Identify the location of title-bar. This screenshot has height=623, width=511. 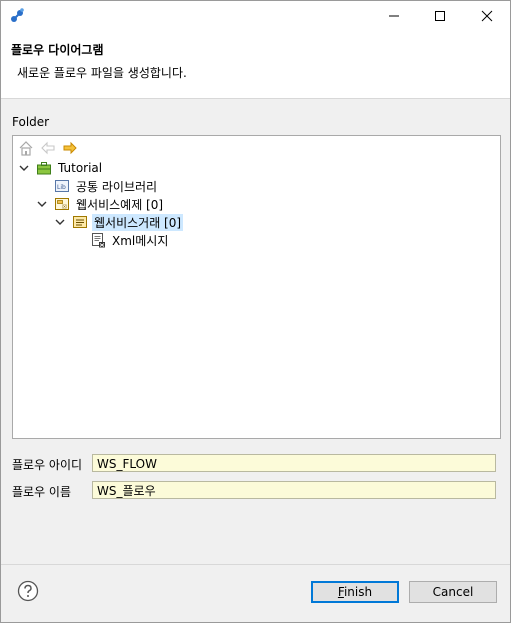
(255, 16).